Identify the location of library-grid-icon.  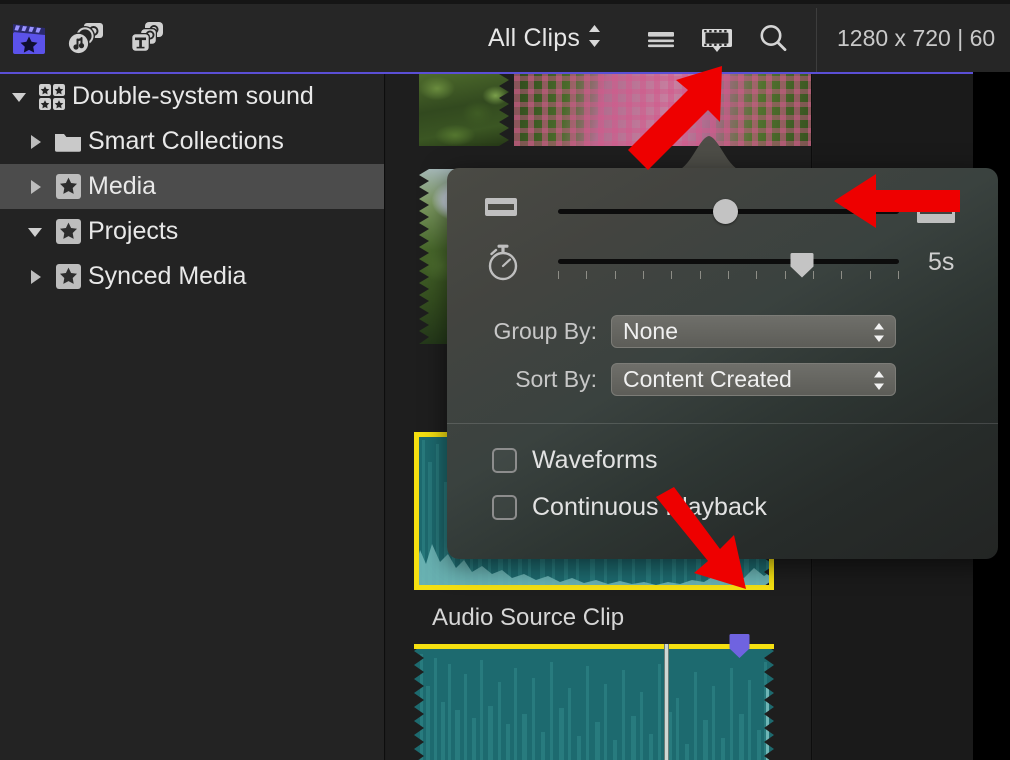
(52, 97).